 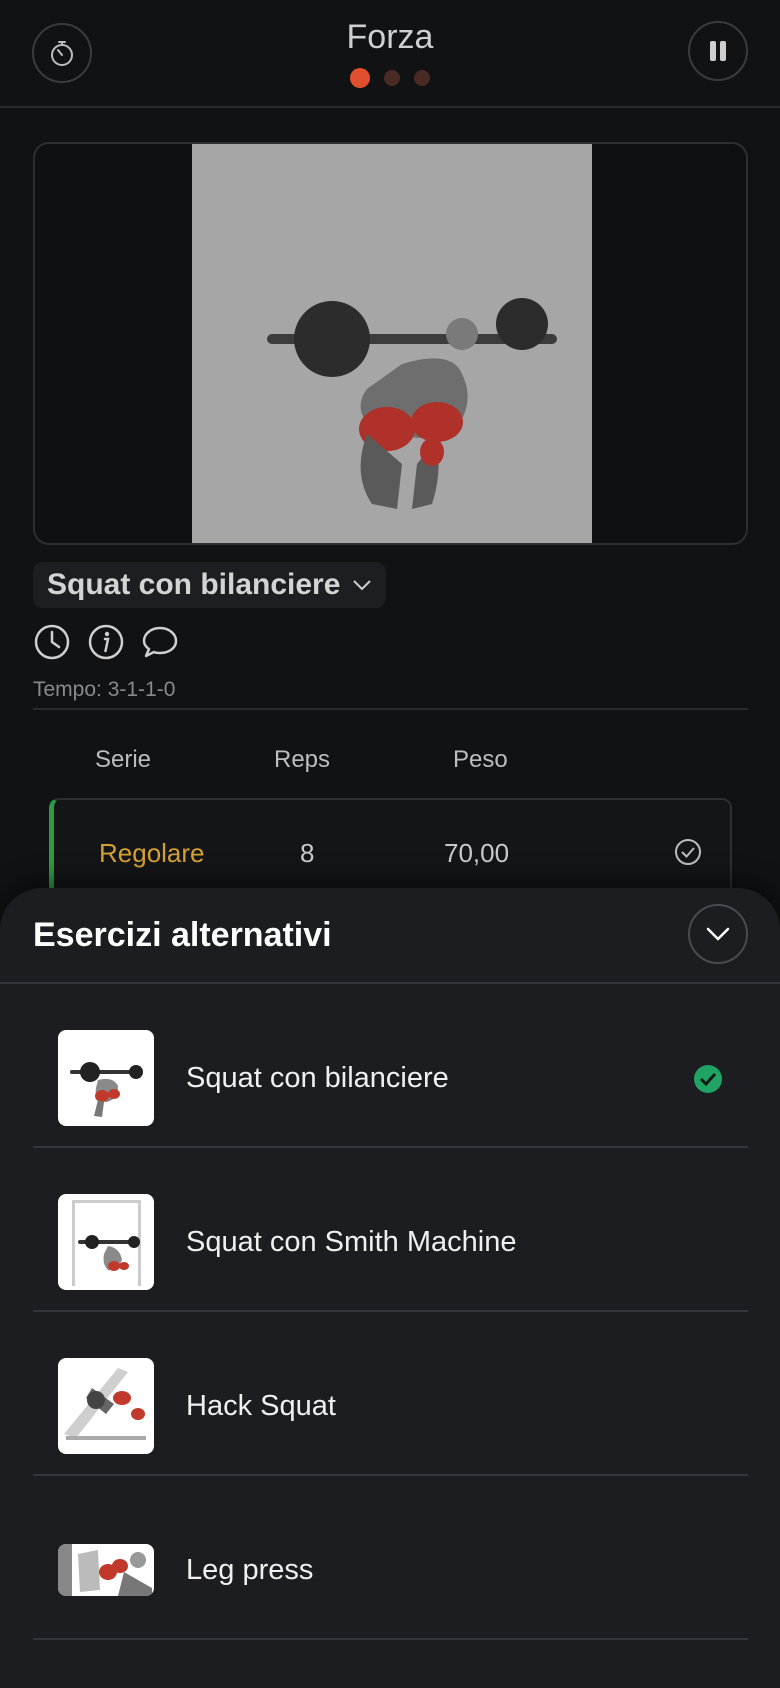 I want to click on selected-check-icon, so click(x=708, y=1079).